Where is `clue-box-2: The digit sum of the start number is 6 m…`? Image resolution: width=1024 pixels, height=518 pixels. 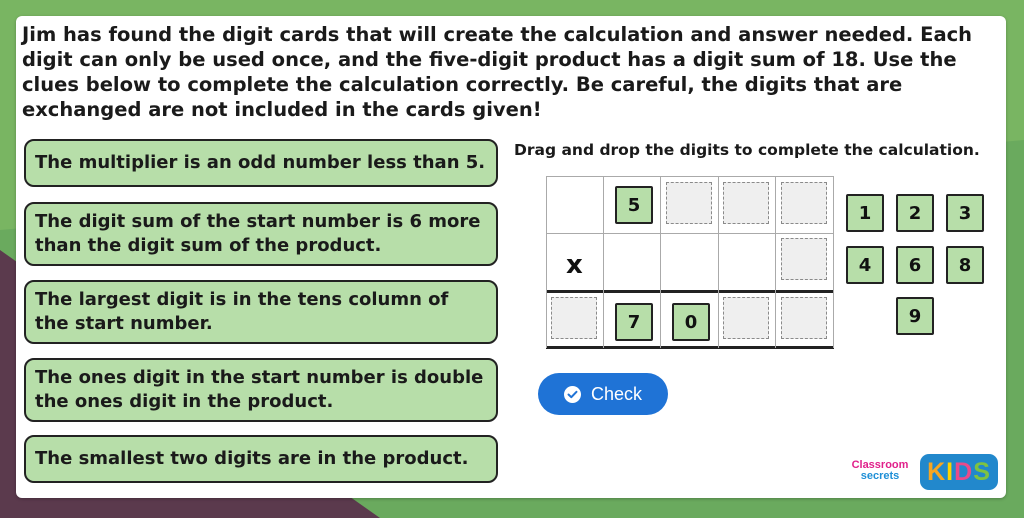
clue-box-2: The digit sum of the start number is 6 m… is located at coordinates (261, 234).